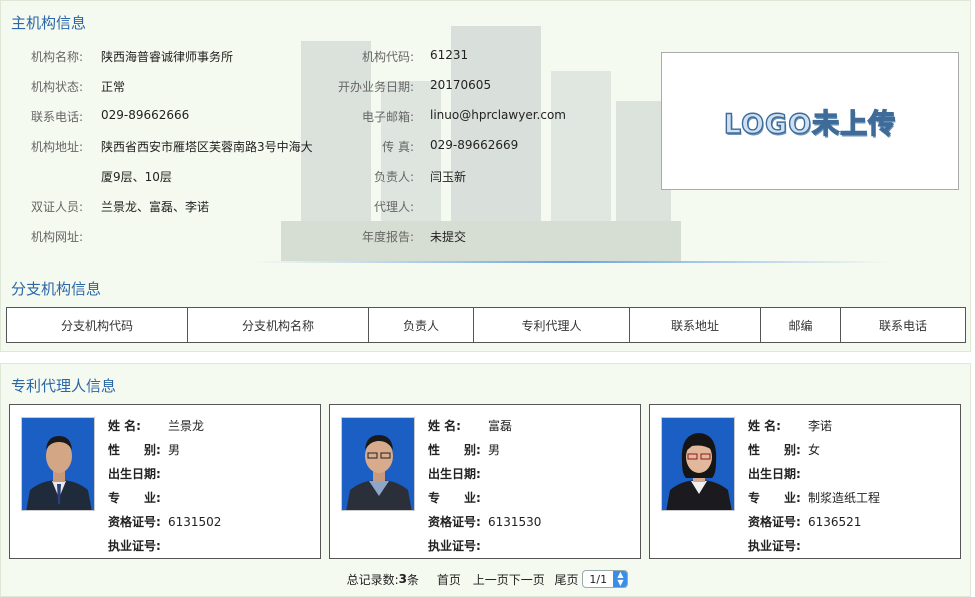 This screenshot has width=975, height=597. What do you see at coordinates (470, 425) in the screenshot?
I see `agent-name-row: 姓 名: 富磊` at bounding box center [470, 425].